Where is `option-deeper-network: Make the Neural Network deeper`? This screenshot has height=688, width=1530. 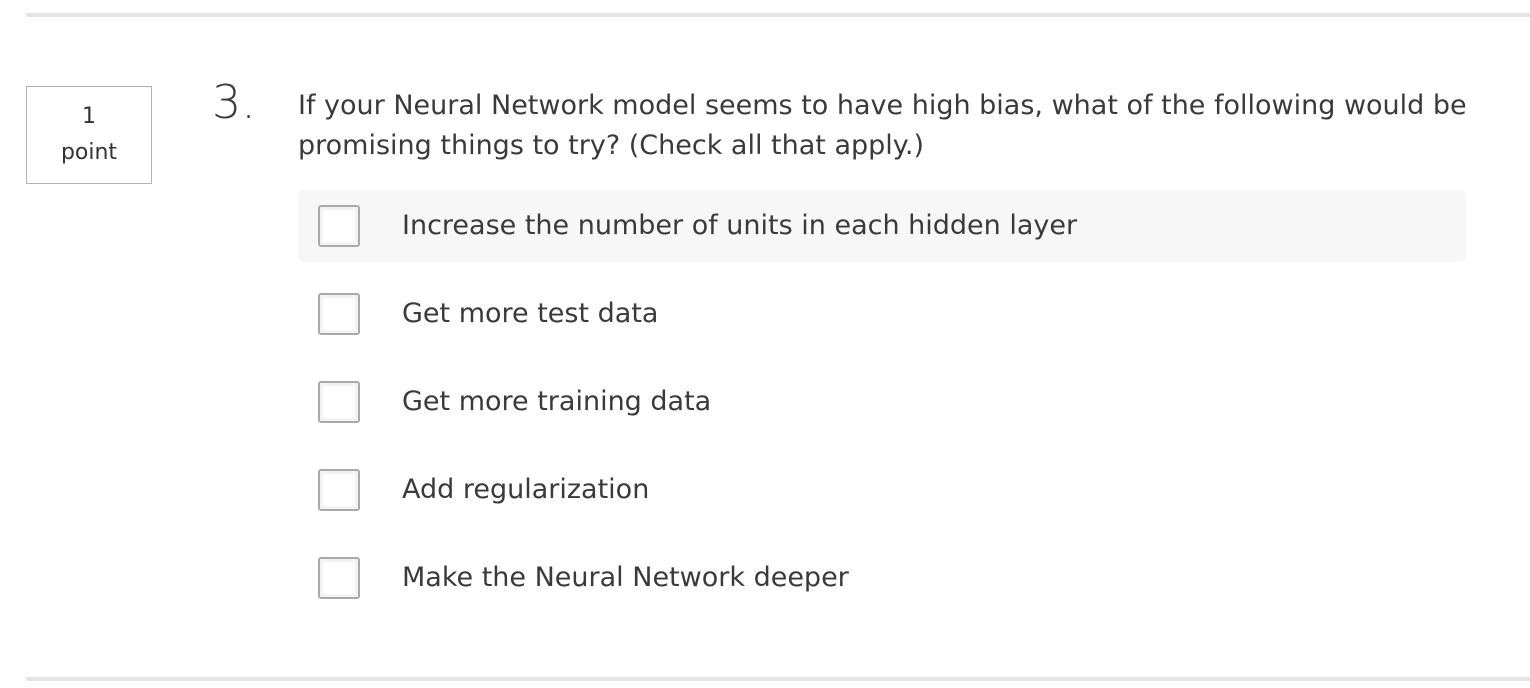 option-deeper-network: Make the Neural Network deeper is located at coordinates (882, 578).